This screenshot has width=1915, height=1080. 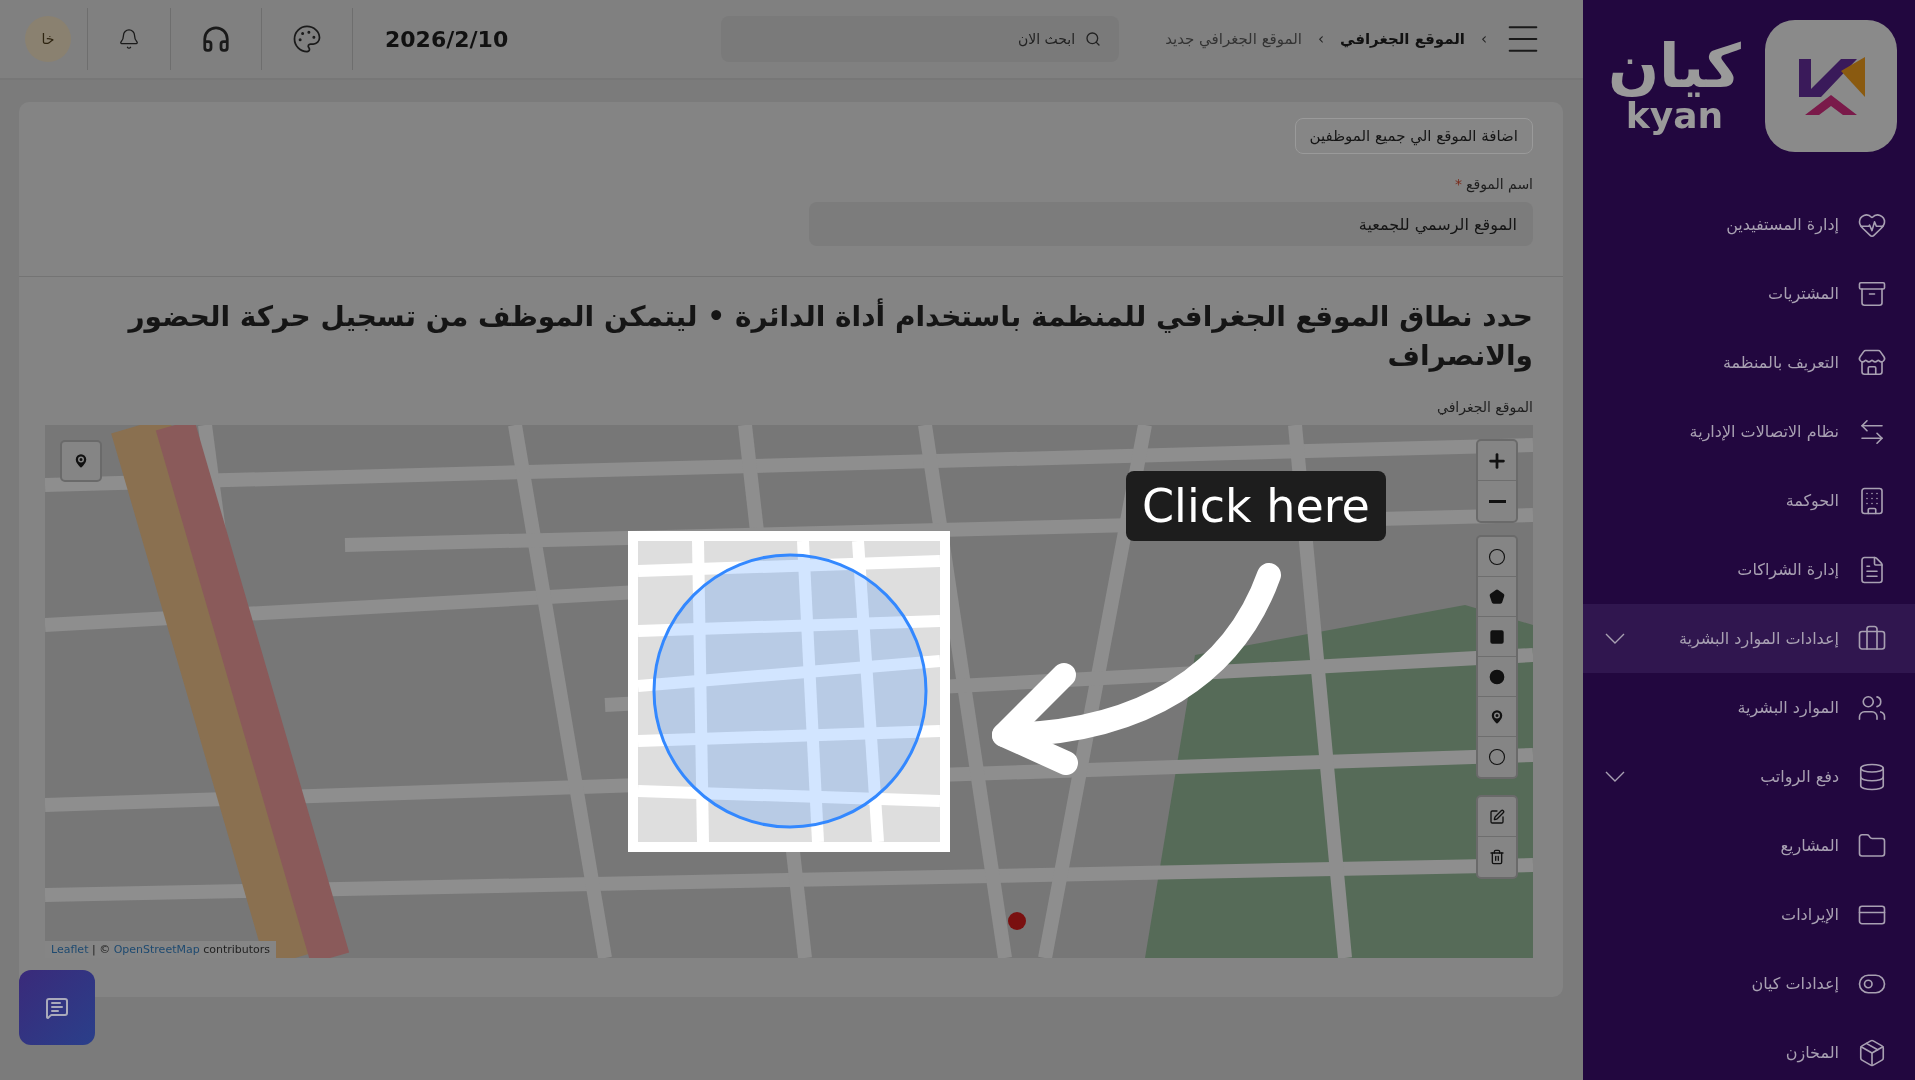 What do you see at coordinates (1749, 914) in the screenshot?
I see `sidebar-item: الإيرادات` at bounding box center [1749, 914].